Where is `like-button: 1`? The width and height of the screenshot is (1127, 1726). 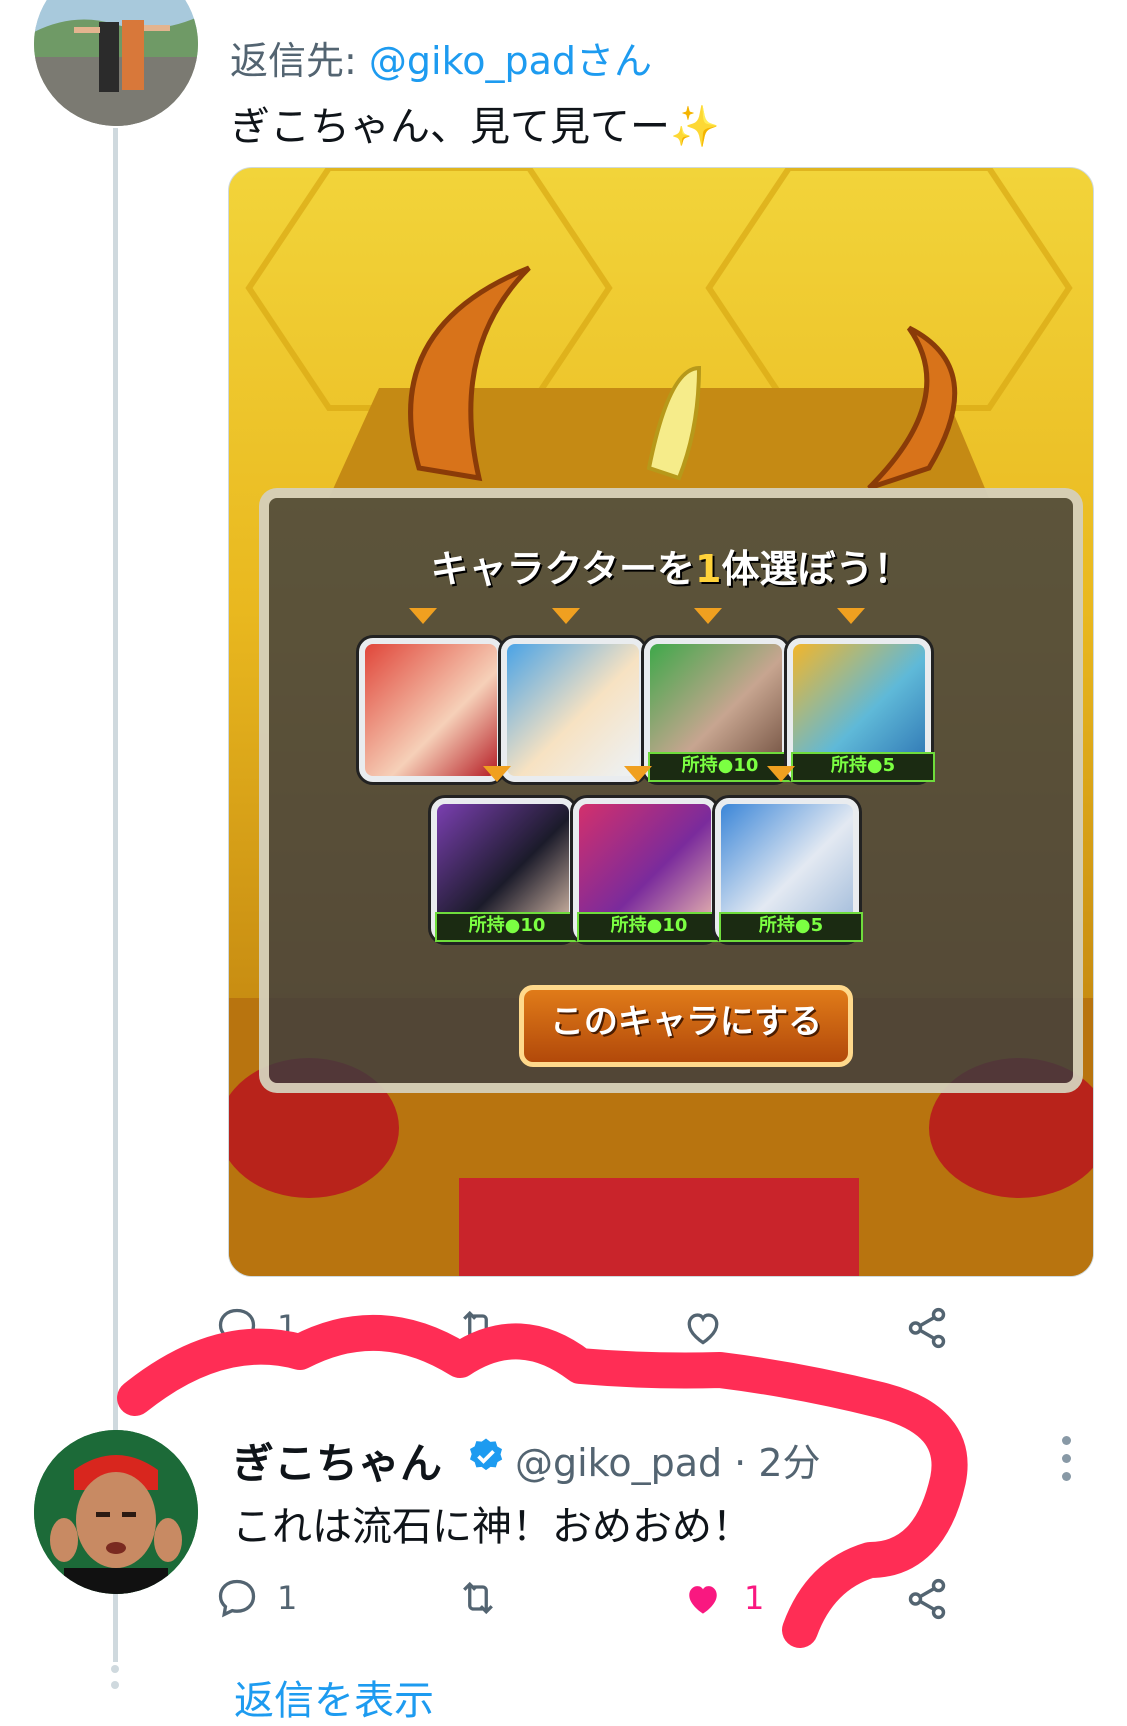 like-button: 1 is located at coordinates (722, 1598).